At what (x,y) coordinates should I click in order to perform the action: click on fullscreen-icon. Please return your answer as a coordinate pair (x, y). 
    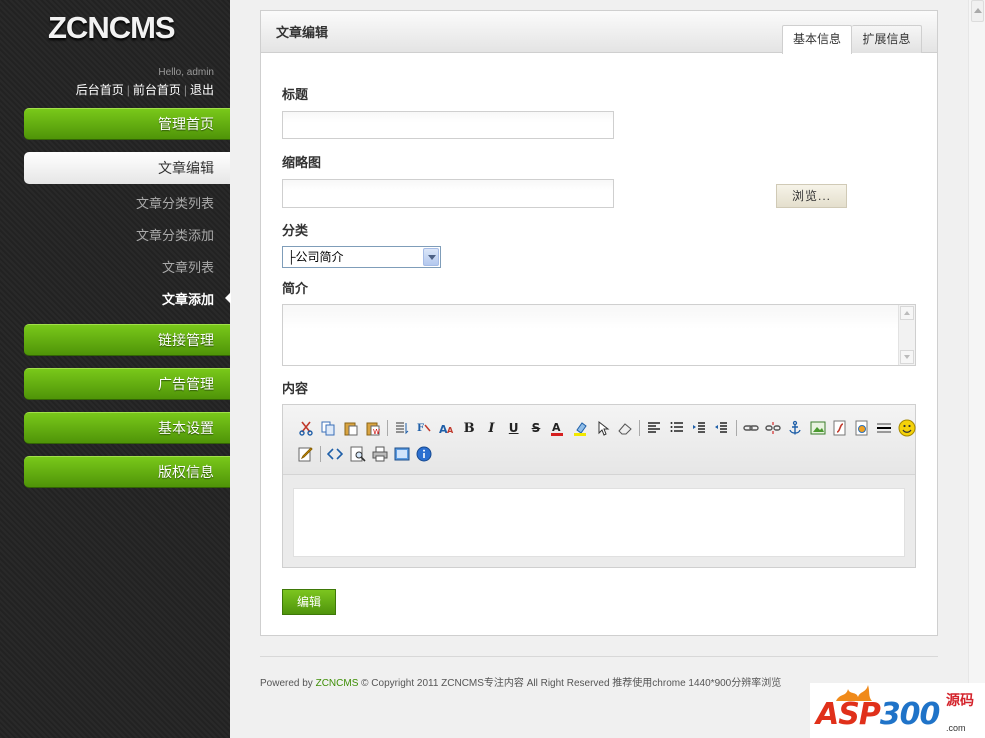
    Looking at the image, I should click on (402, 454).